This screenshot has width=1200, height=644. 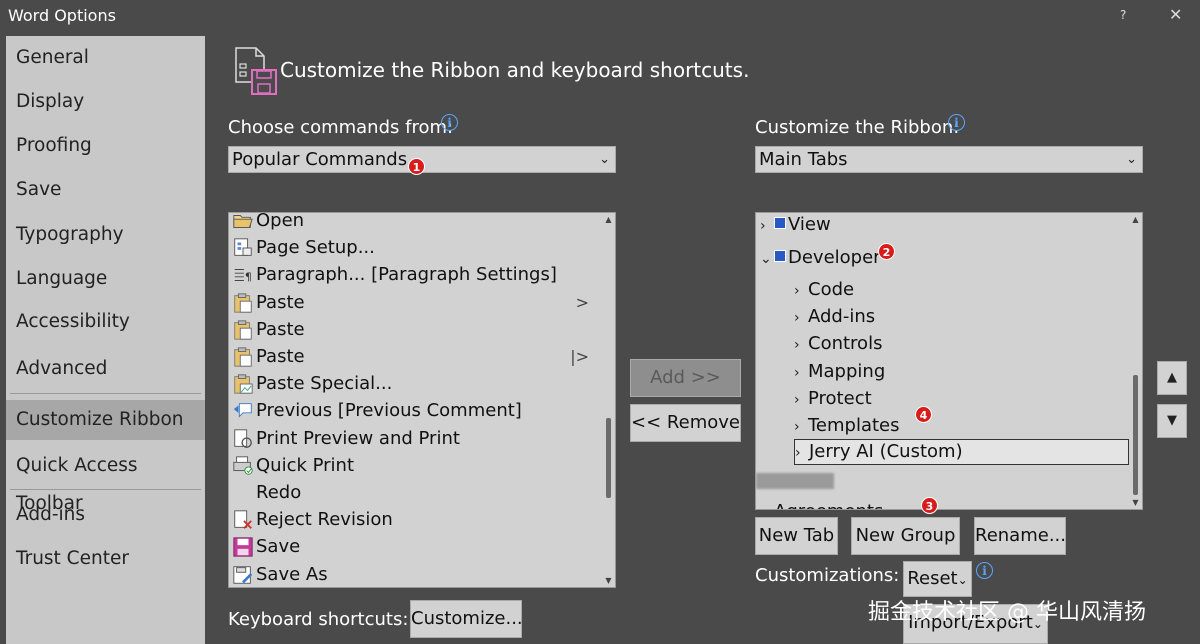 I want to click on list-item: Save, so click(x=414, y=546).